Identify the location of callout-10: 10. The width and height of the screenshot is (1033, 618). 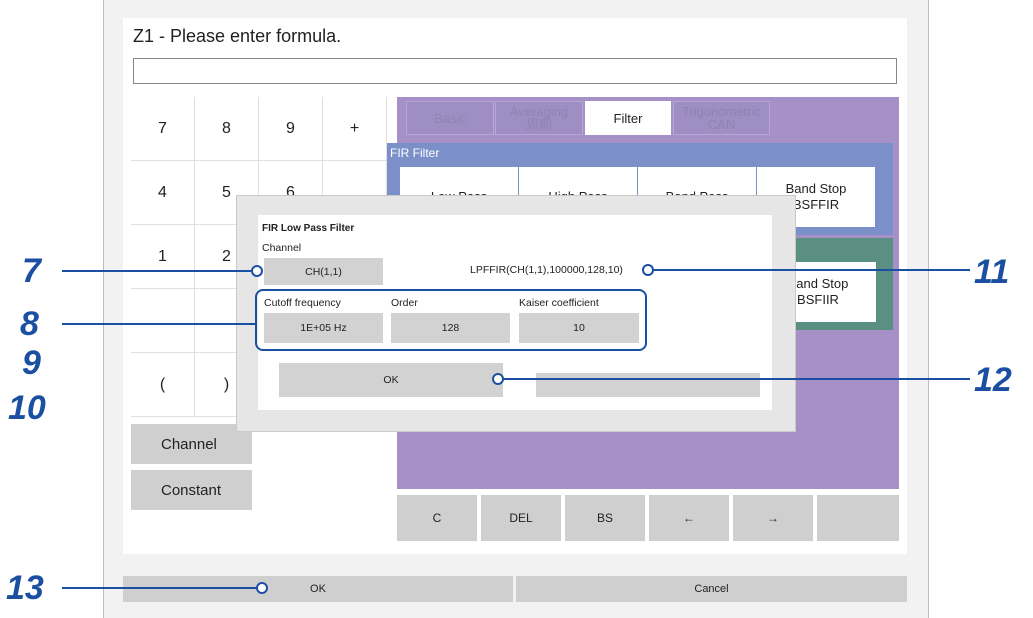
(27, 408).